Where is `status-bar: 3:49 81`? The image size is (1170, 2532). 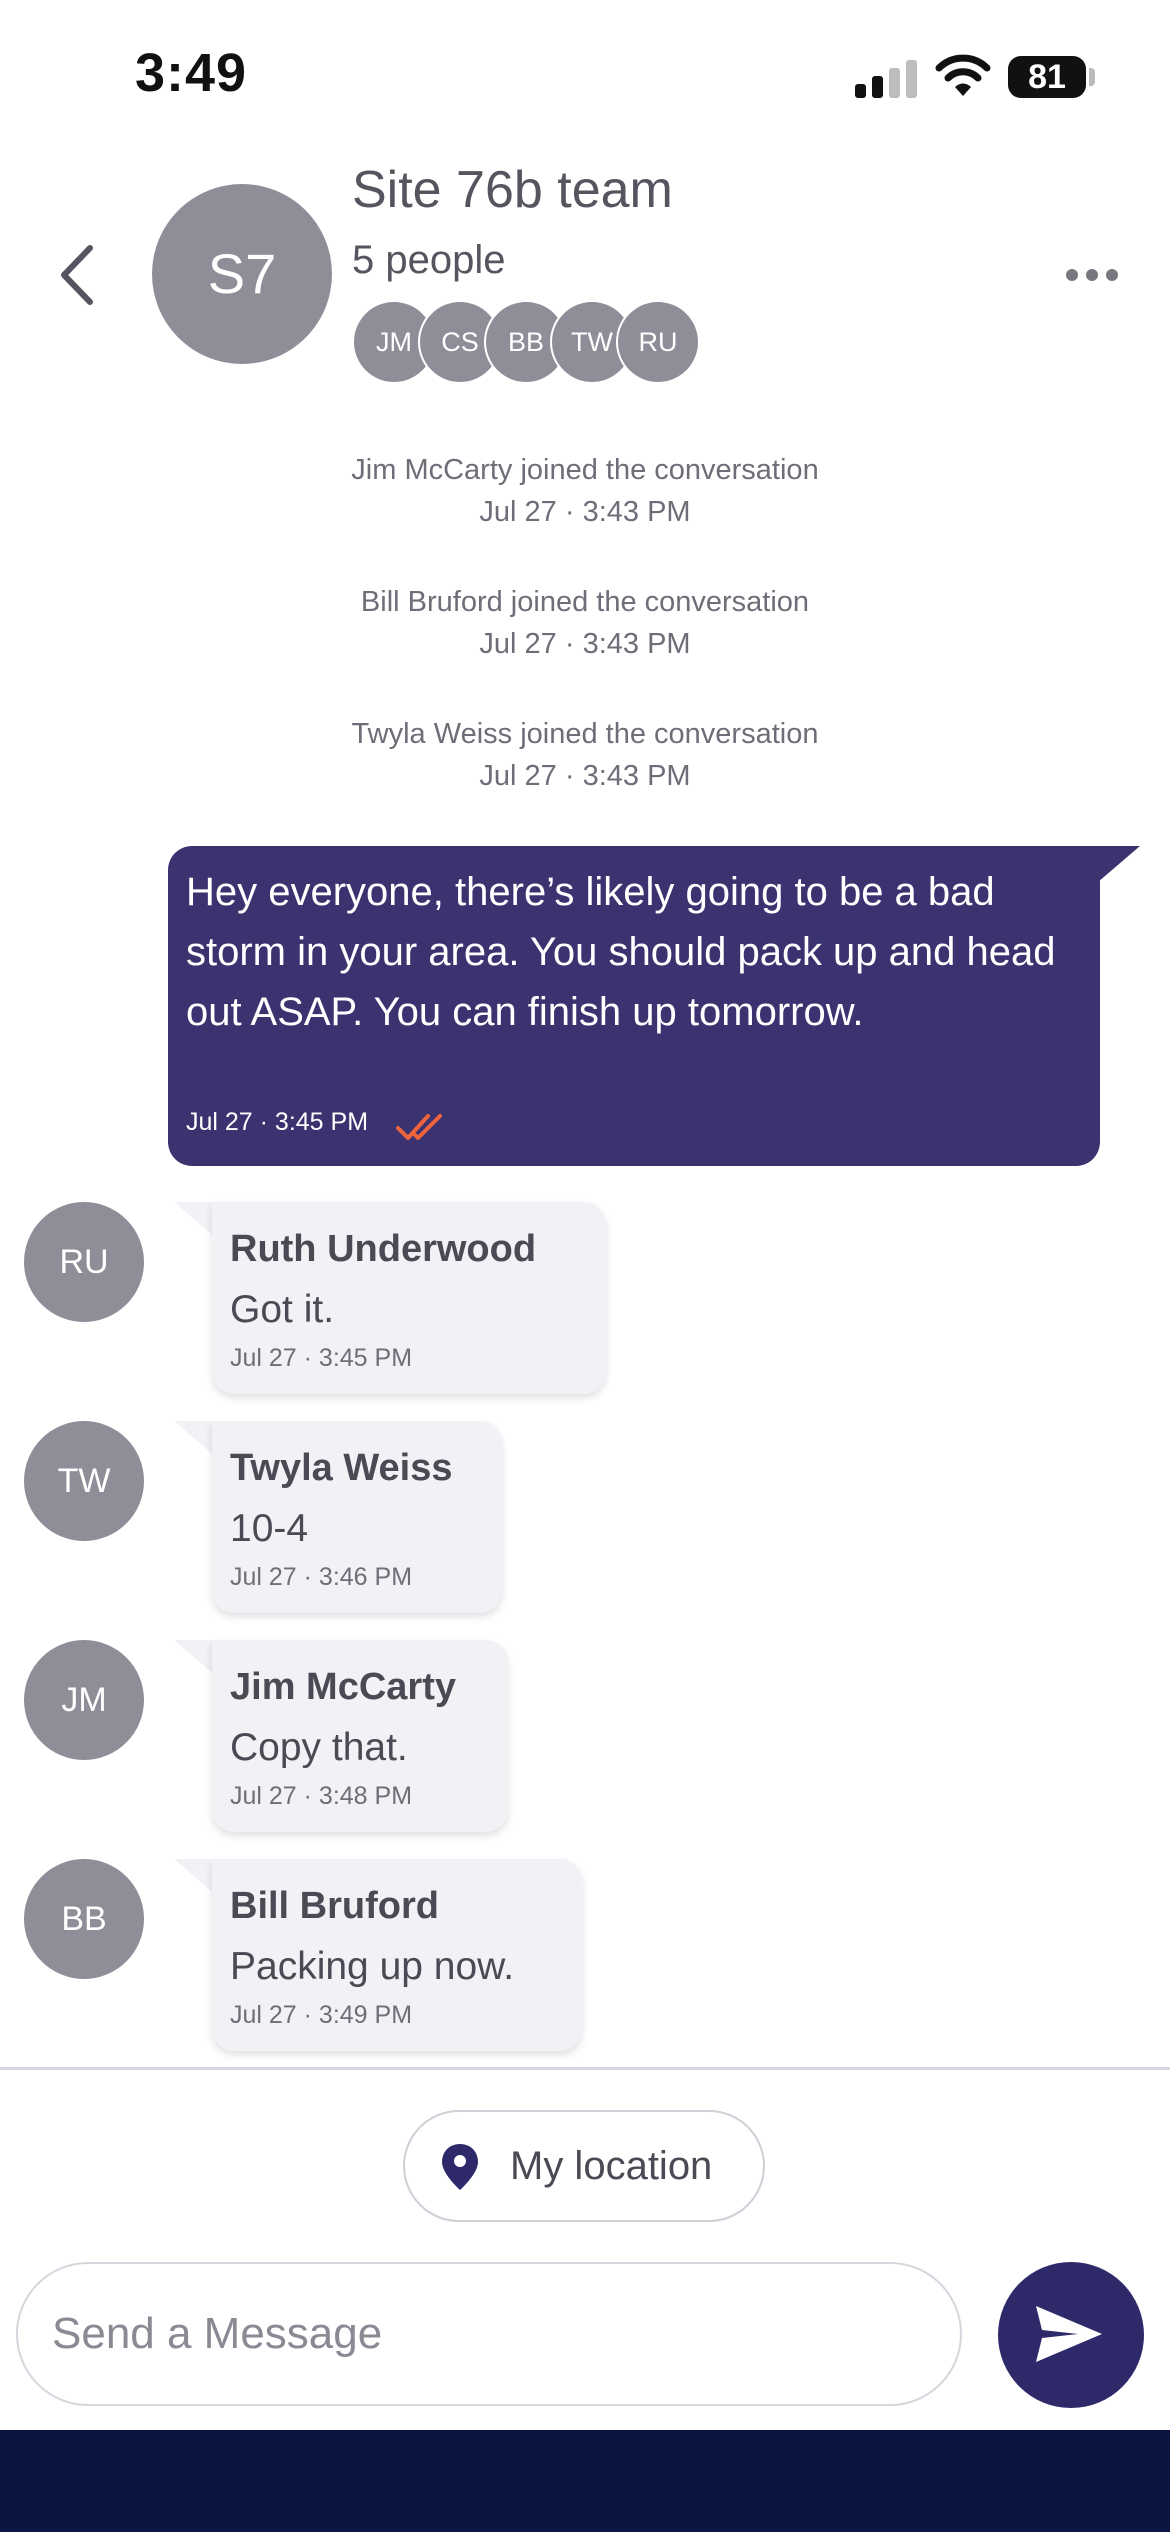 status-bar: 3:49 81 is located at coordinates (585, 75).